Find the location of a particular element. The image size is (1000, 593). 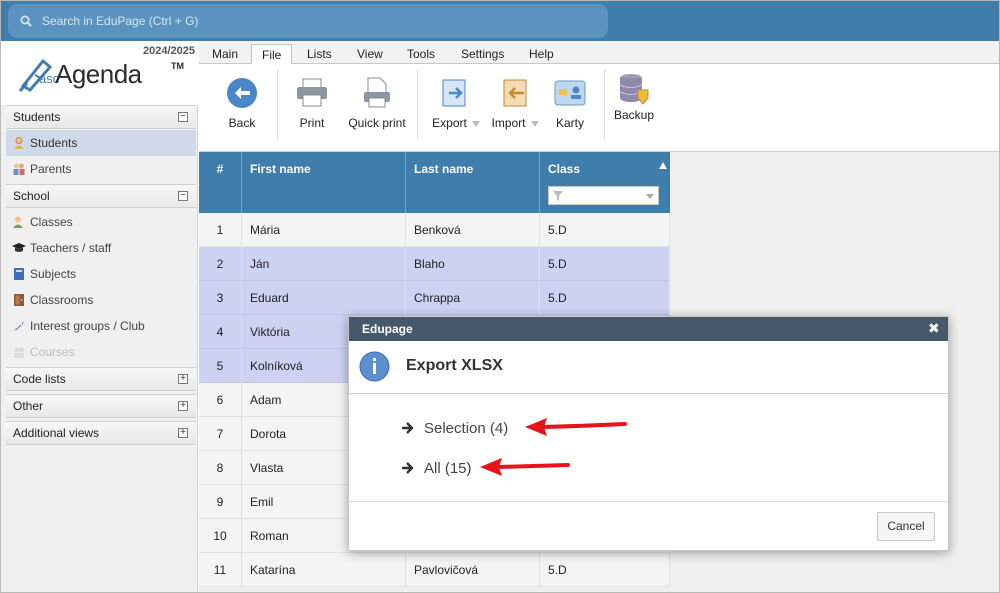

cell-last-name: Blaho is located at coordinates (473, 264).